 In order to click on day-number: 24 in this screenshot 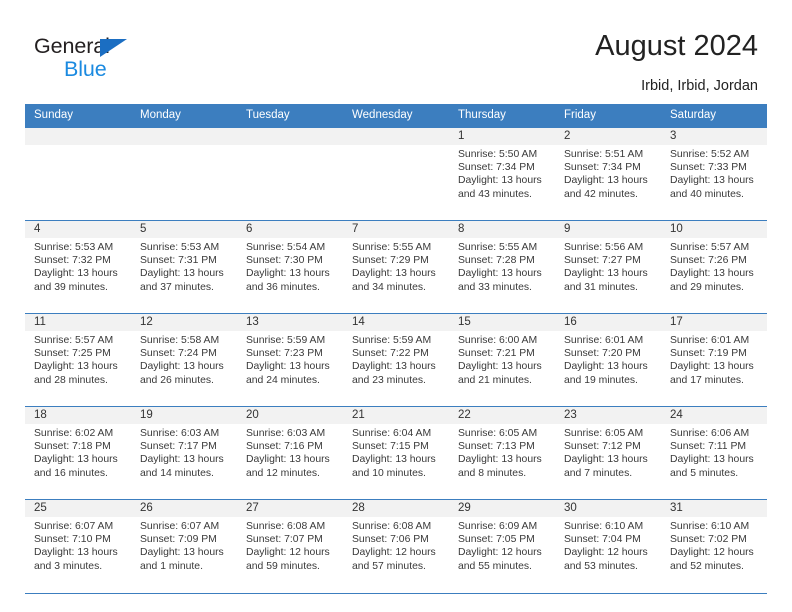, I will do `click(714, 415)`.